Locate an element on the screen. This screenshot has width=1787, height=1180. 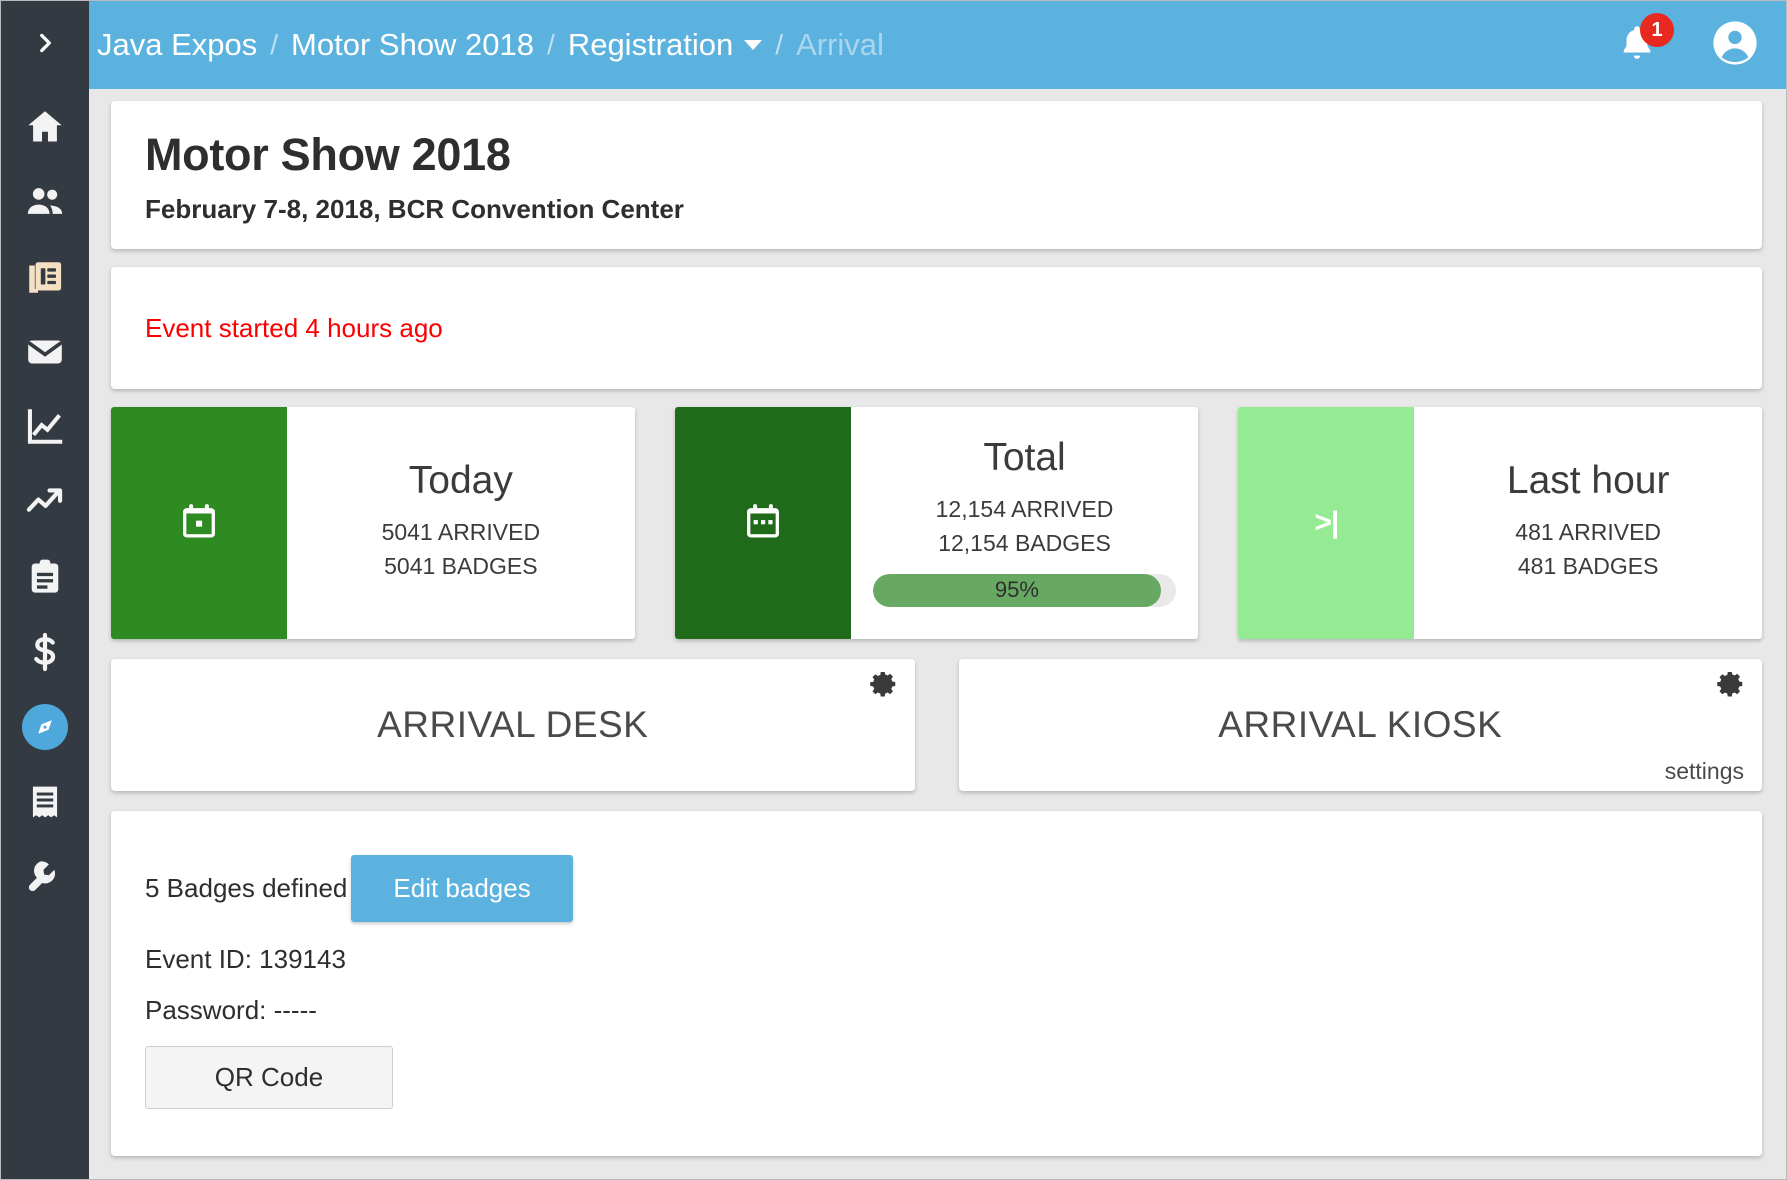
sidebar-item-invoices is located at coordinates (45, 801).